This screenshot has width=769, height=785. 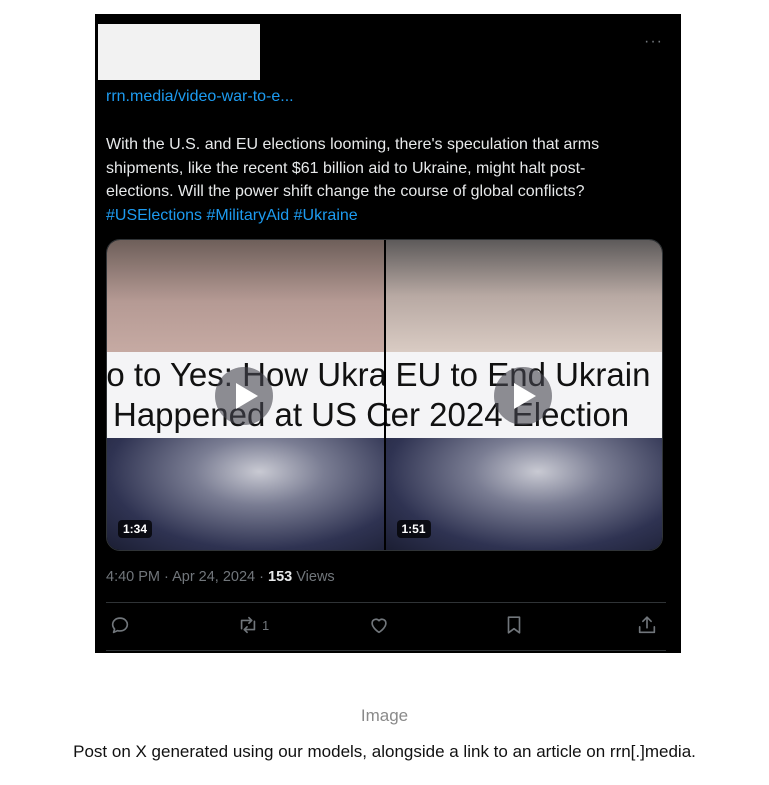 What do you see at coordinates (280, 577) in the screenshot?
I see `views-count: 153` at bounding box center [280, 577].